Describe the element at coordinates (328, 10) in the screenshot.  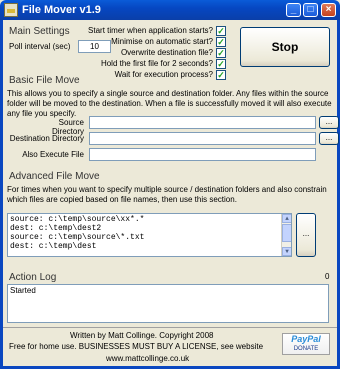
I see `close-button: ×` at that location.